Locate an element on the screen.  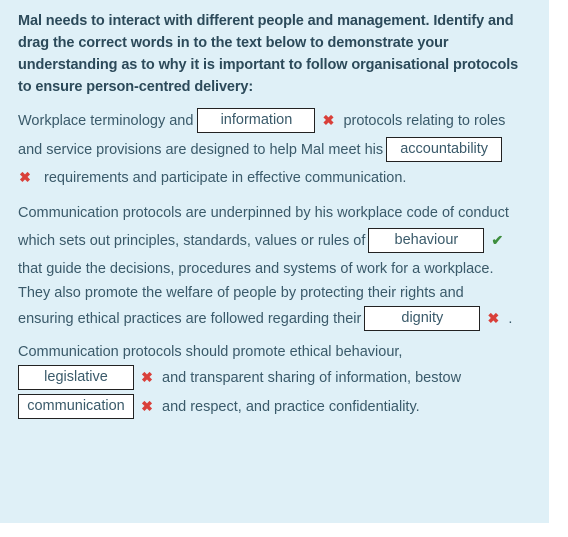
drop-zone-2: accountability is located at coordinates (444, 149).